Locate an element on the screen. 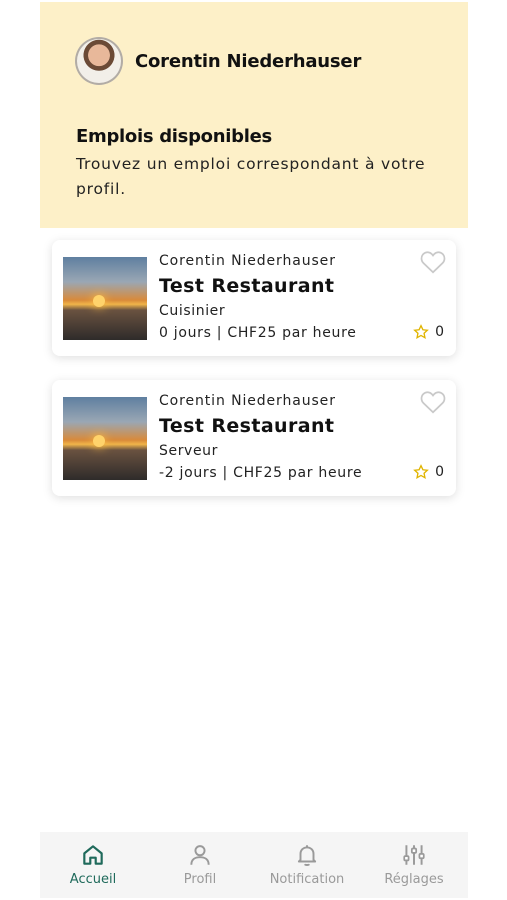 This screenshot has width=507, height=900. nav-notification: Notification is located at coordinates (307, 864).